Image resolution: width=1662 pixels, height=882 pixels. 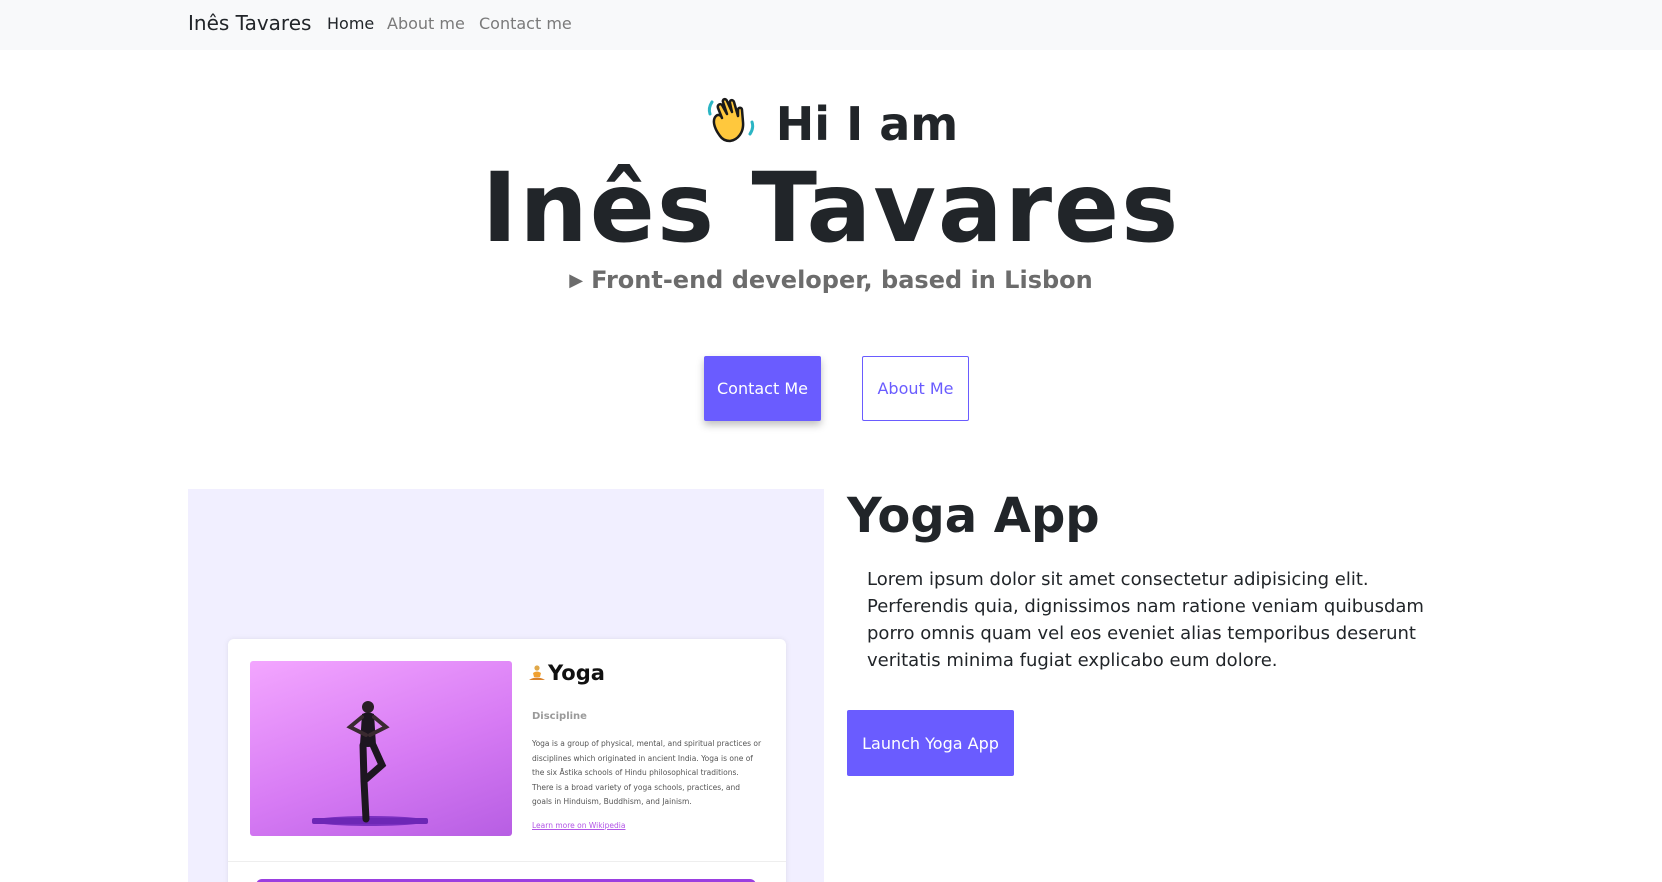 I want to click on launch-yoga-app-button: Launch Yoga App, so click(x=930, y=743).